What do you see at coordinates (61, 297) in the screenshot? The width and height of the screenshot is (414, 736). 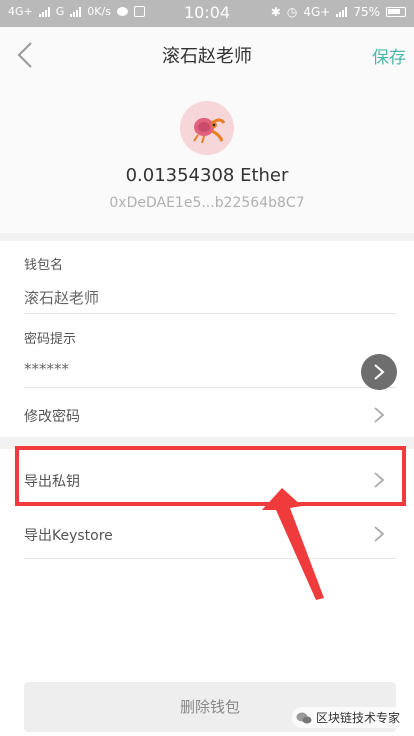 I see `wallet-name-input: 滚石赵老师` at bounding box center [61, 297].